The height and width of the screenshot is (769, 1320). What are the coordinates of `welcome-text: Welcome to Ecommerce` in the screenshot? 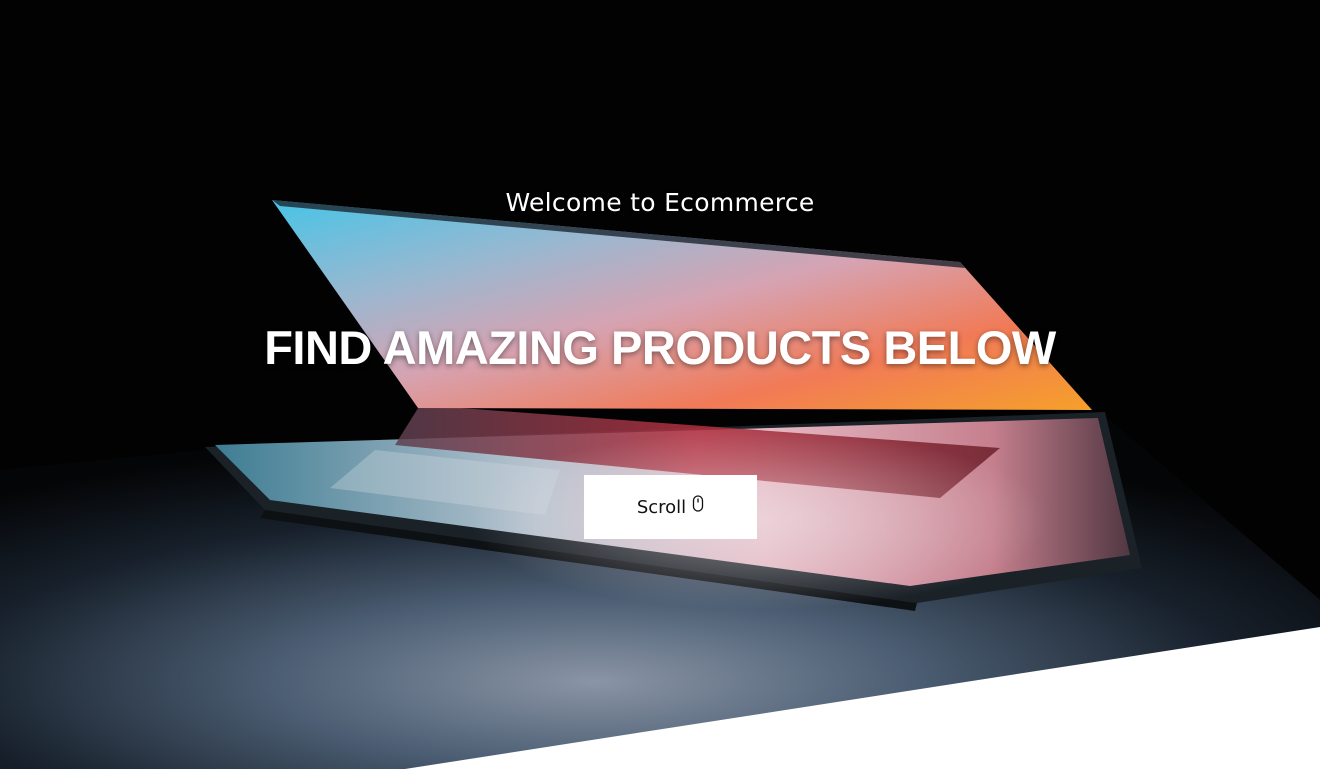 It's located at (660, 202).